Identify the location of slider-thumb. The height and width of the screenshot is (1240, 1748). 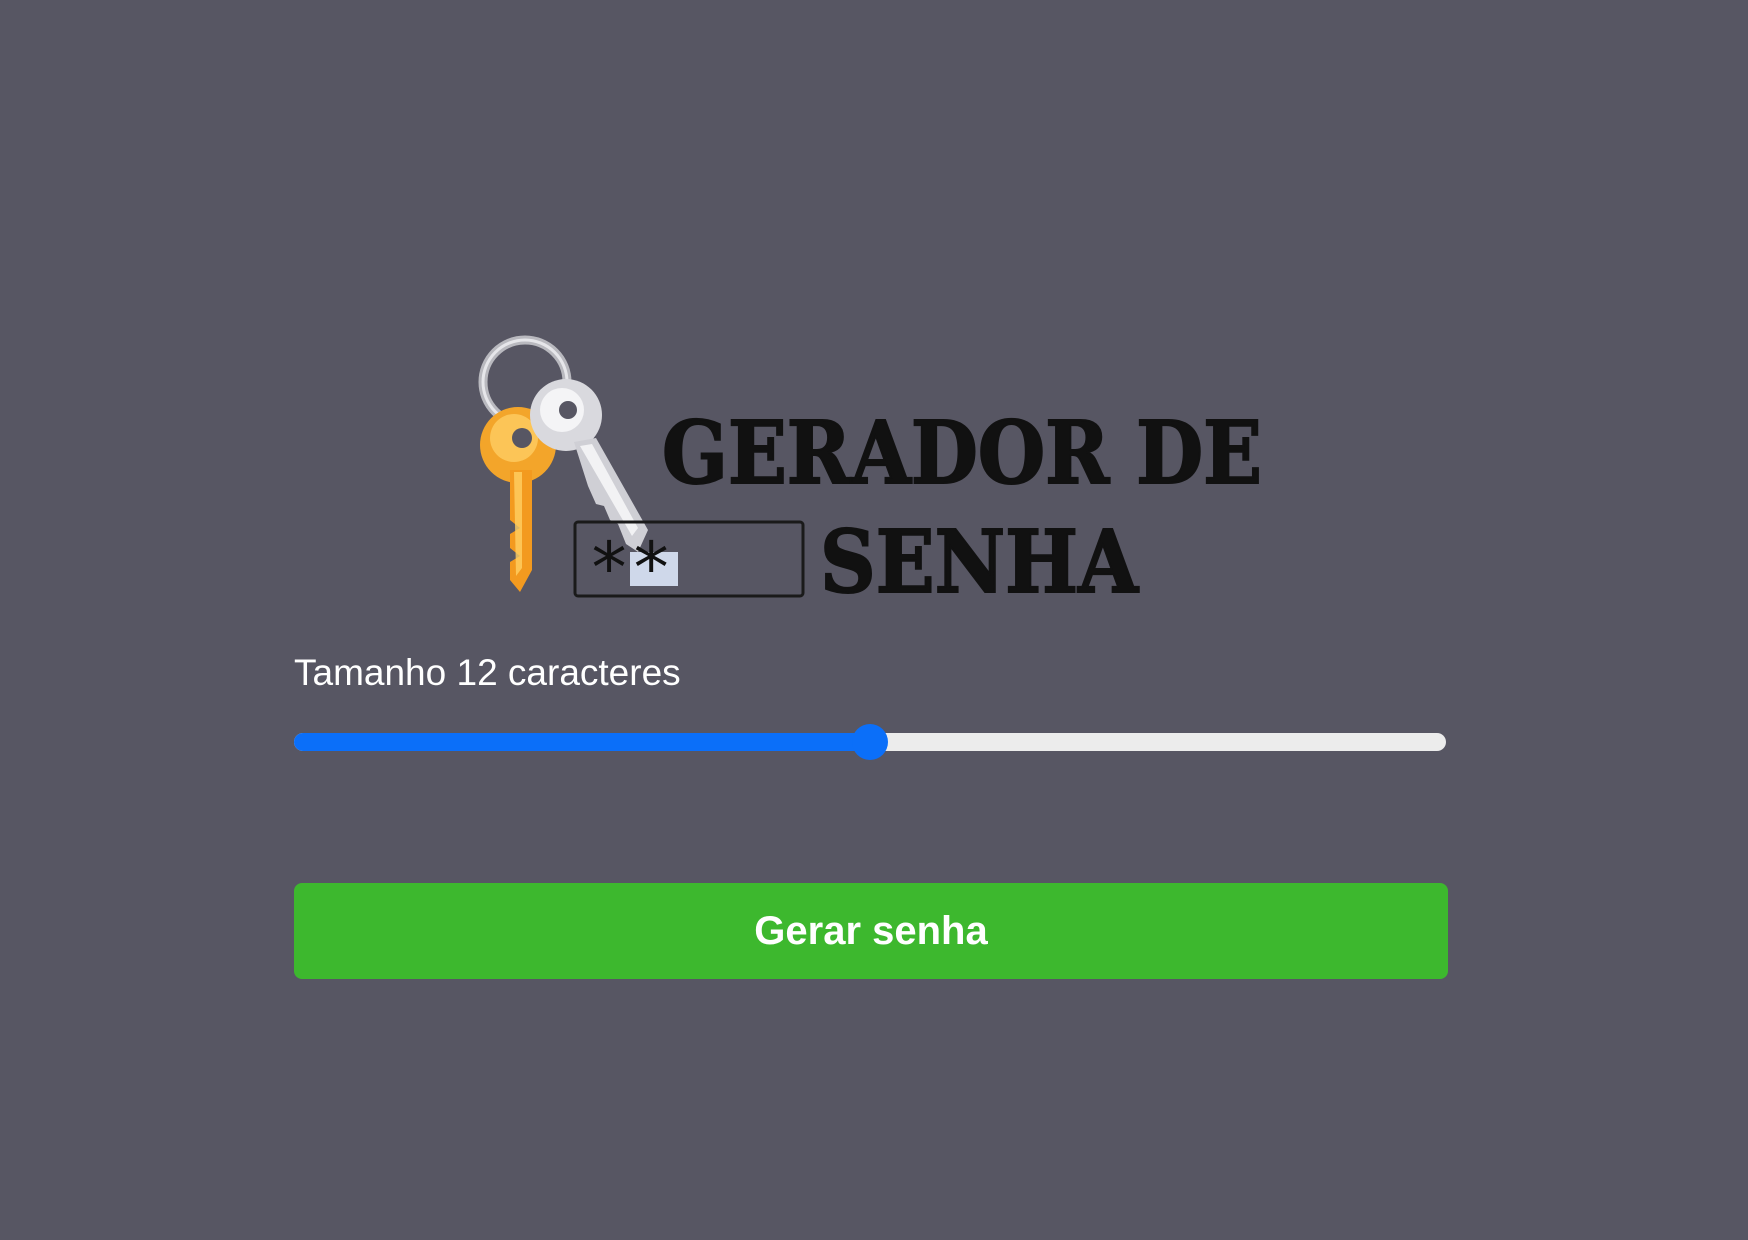
(870, 742).